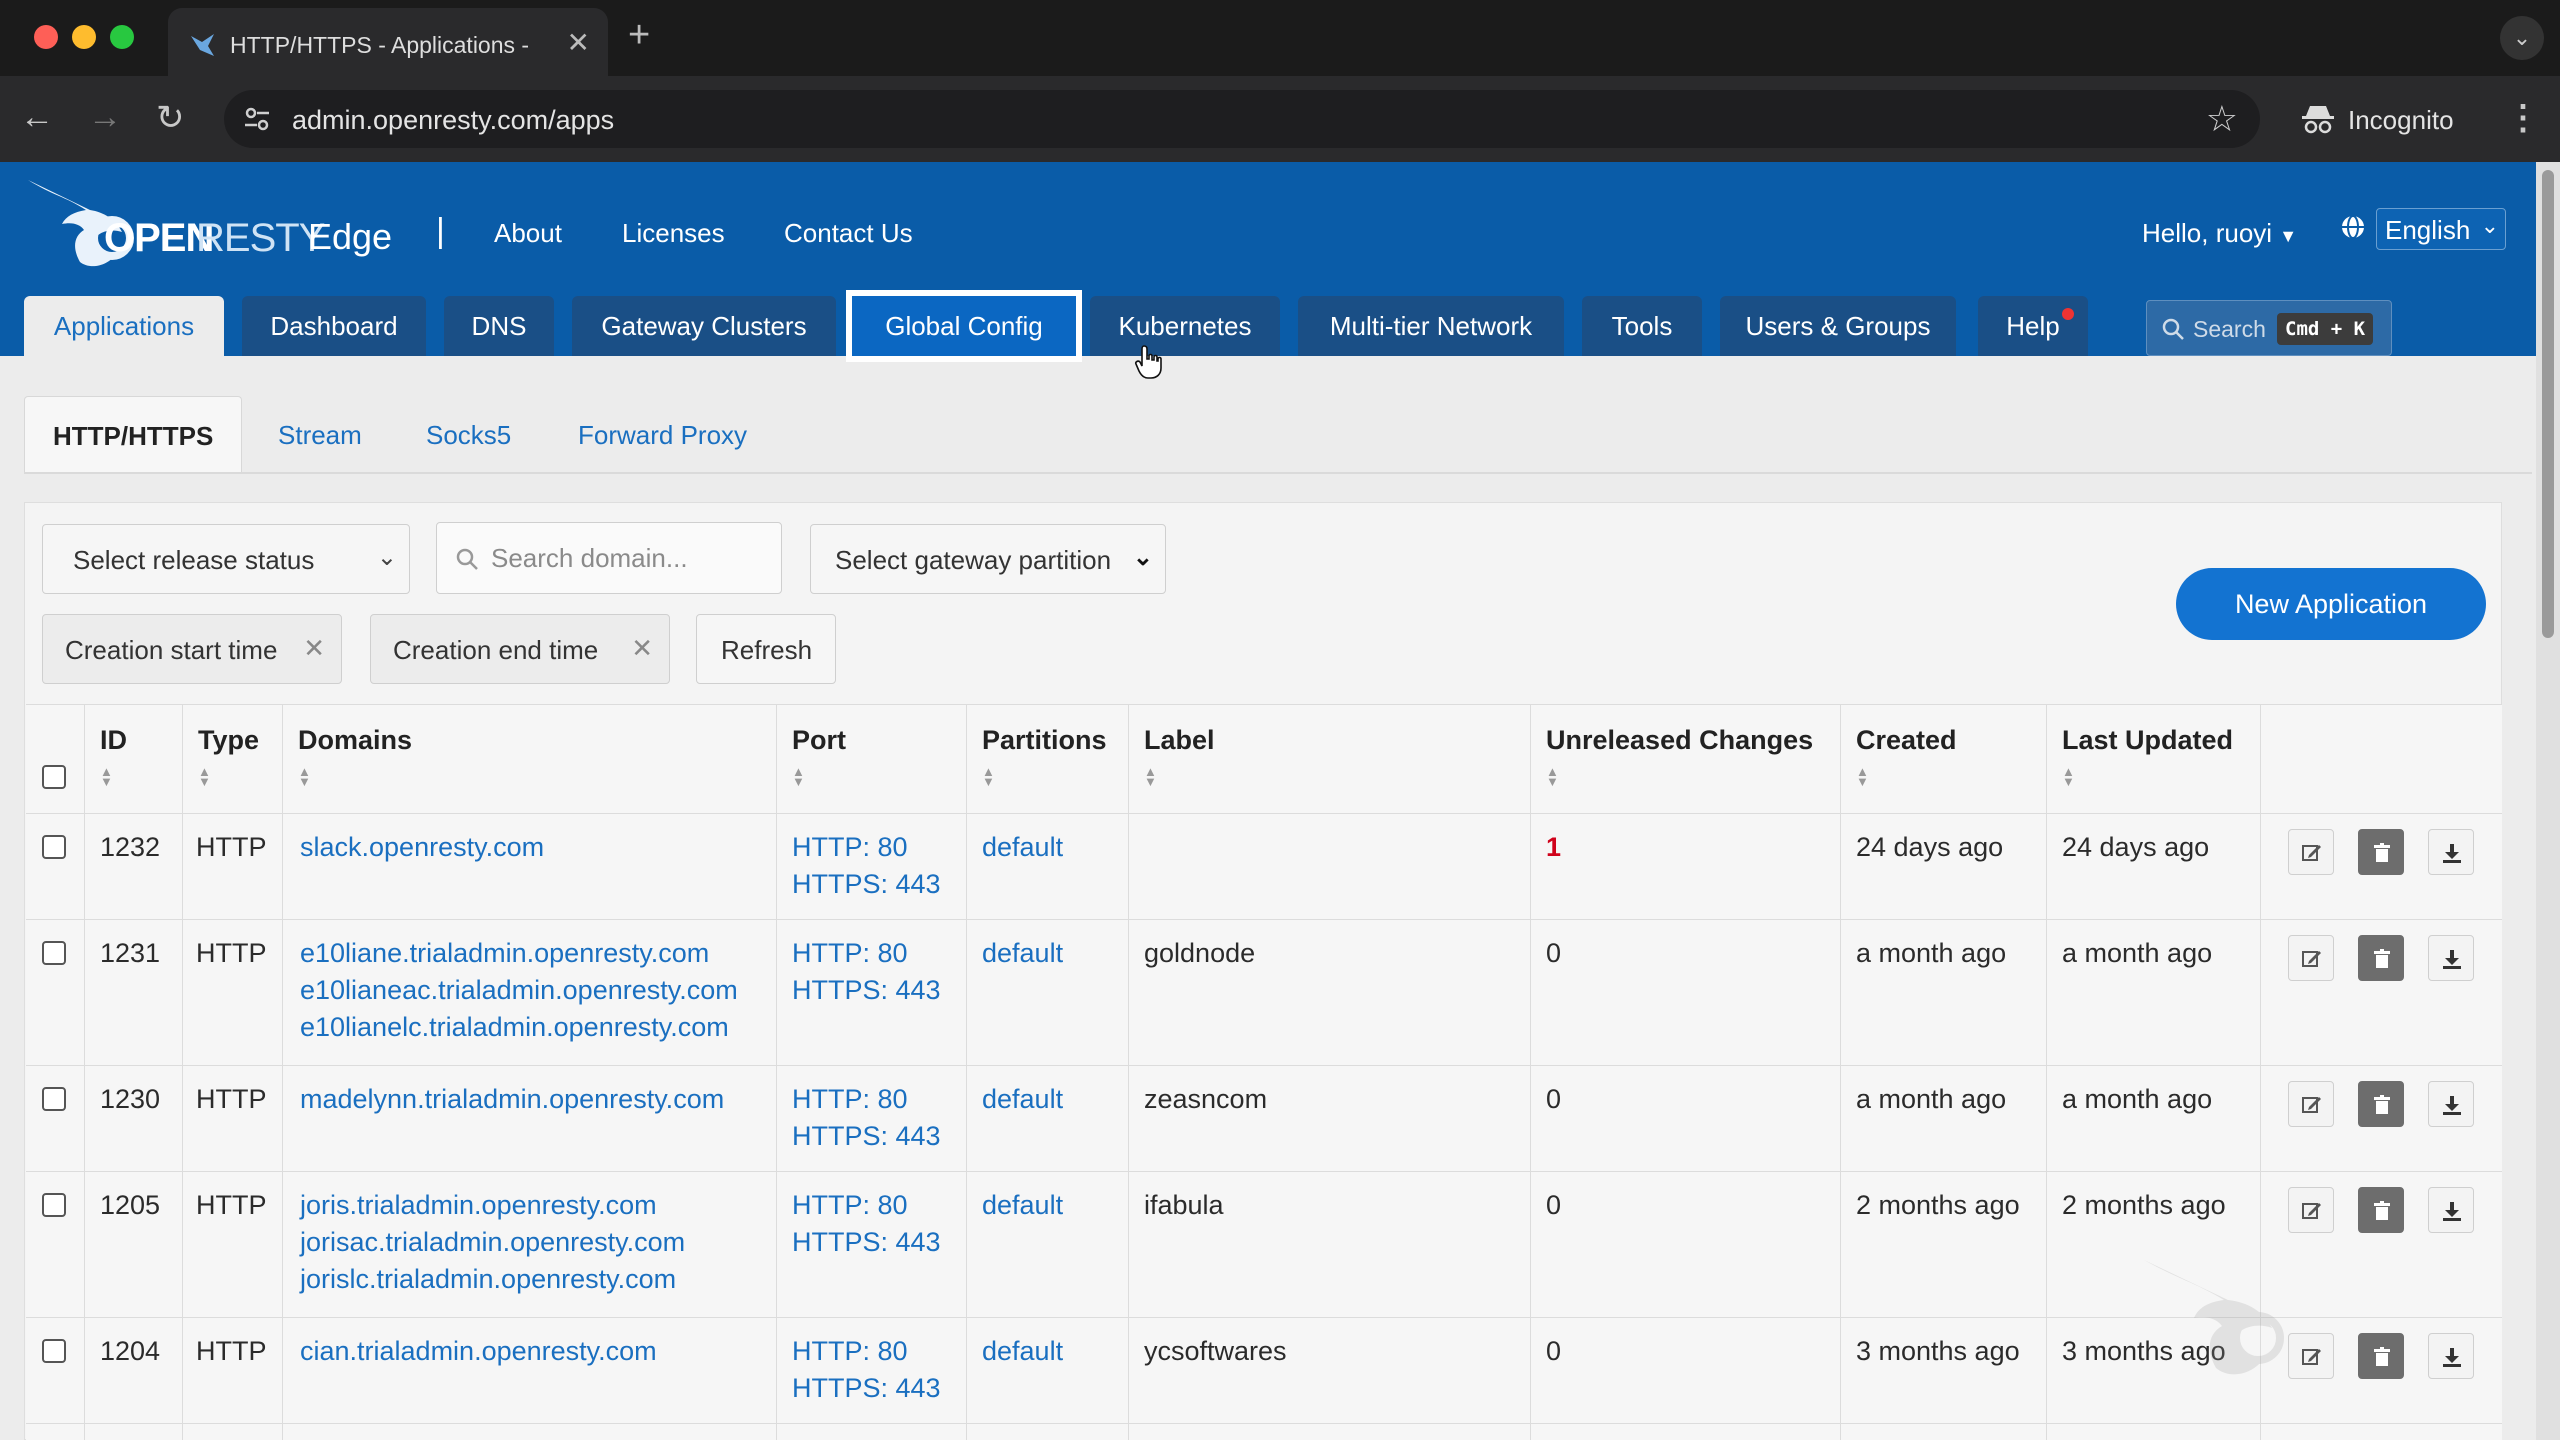 Image resolution: width=2560 pixels, height=1440 pixels. What do you see at coordinates (478, 1205) in the screenshot?
I see `domain-link: joris.trialadmin.openresty.com` at bounding box center [478, 1205].